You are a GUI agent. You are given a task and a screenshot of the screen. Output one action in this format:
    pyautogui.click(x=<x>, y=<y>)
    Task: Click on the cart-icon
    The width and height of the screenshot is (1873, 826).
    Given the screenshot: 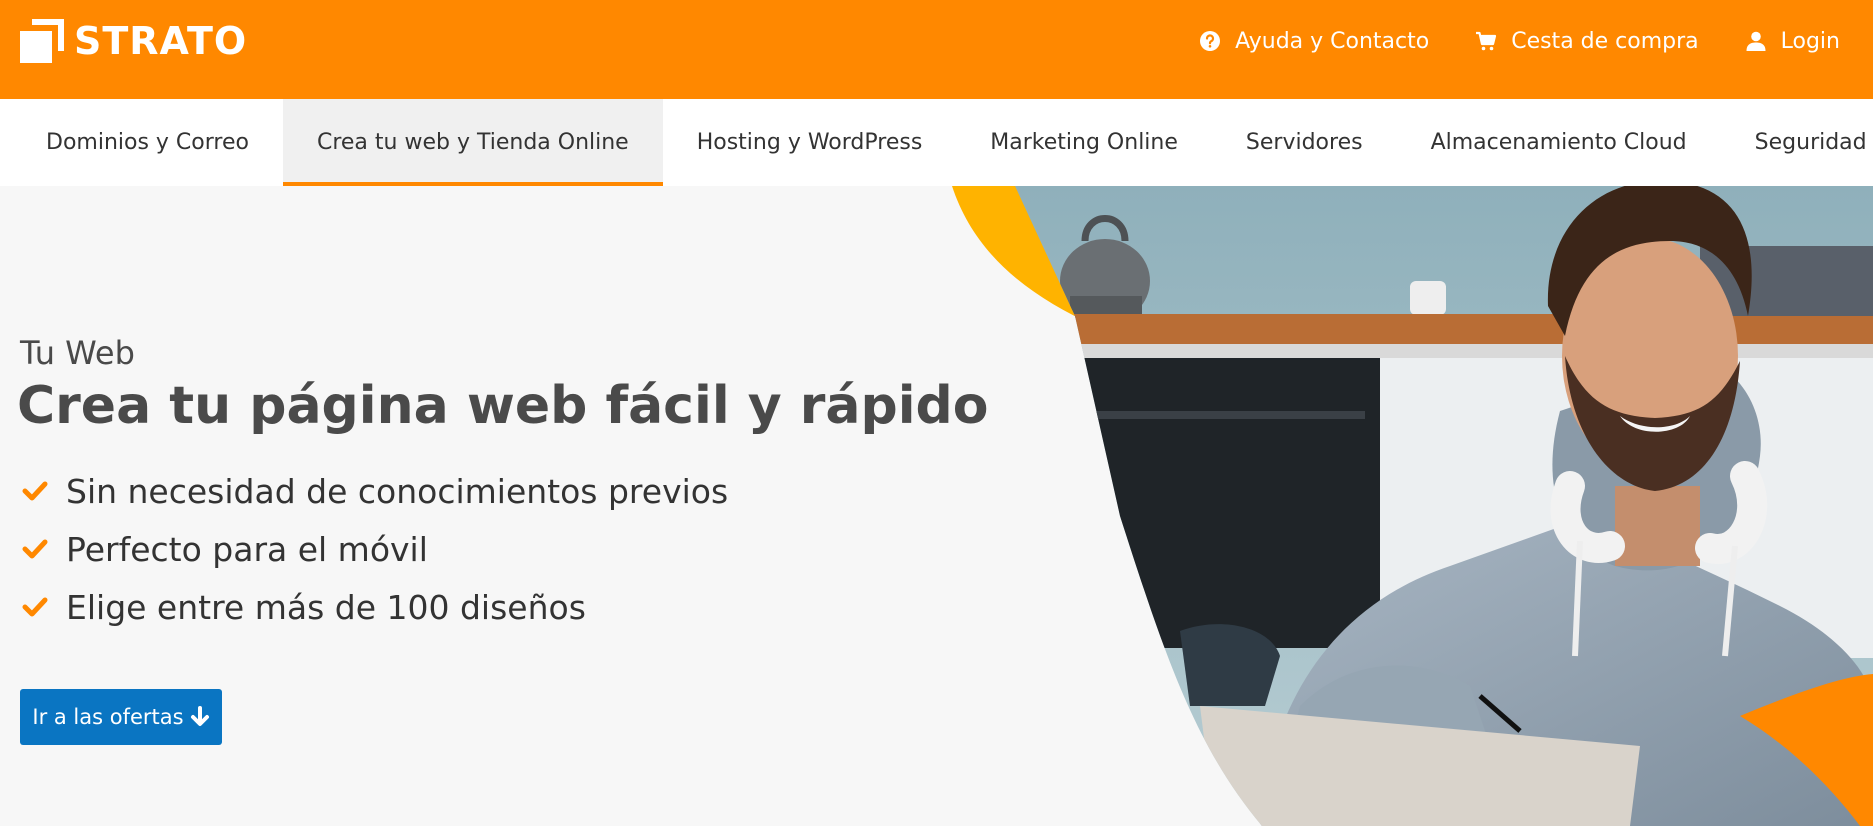 What is the action you would take?
    pyautogui.click(x=1486, y=41)
    